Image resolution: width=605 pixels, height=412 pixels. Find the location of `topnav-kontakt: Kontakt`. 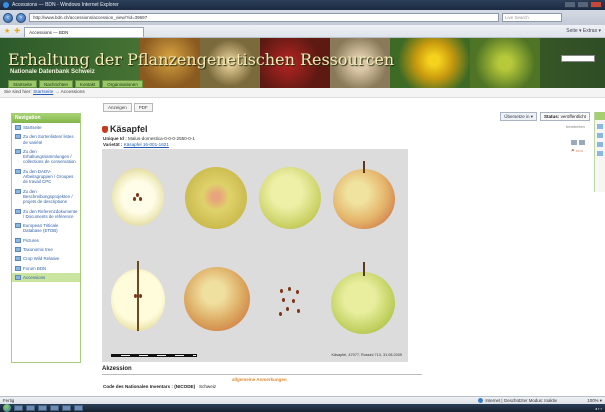

topnav-kontakt: Kontakt is located at coordinates (88, 84).